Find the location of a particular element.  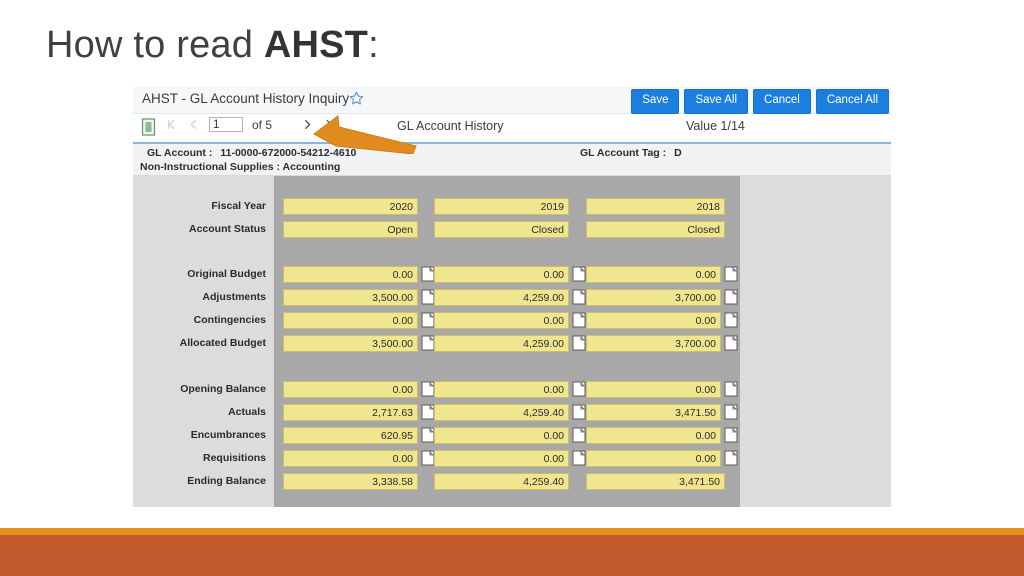

gl-account-label: GL Account : is located at coordinates (180, 153).